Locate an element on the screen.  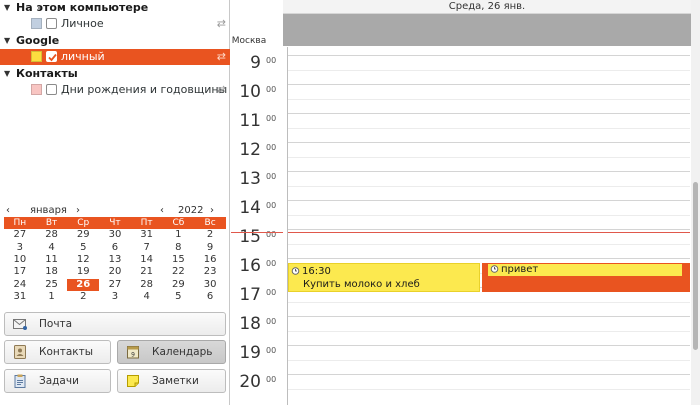
hour-label: 10 is located at coordinates (250, 92).